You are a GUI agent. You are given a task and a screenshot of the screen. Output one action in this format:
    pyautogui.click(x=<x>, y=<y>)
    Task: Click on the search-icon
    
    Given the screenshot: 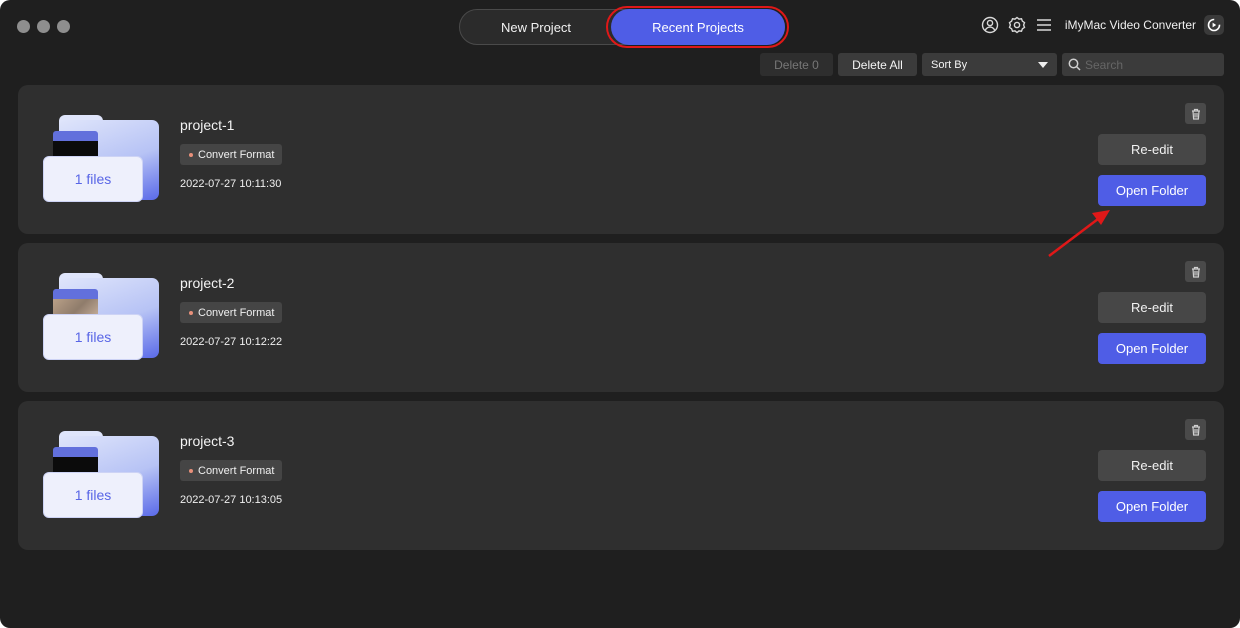 What is the action you would take?
    pyautogui.click(x=1074, y=64)
    